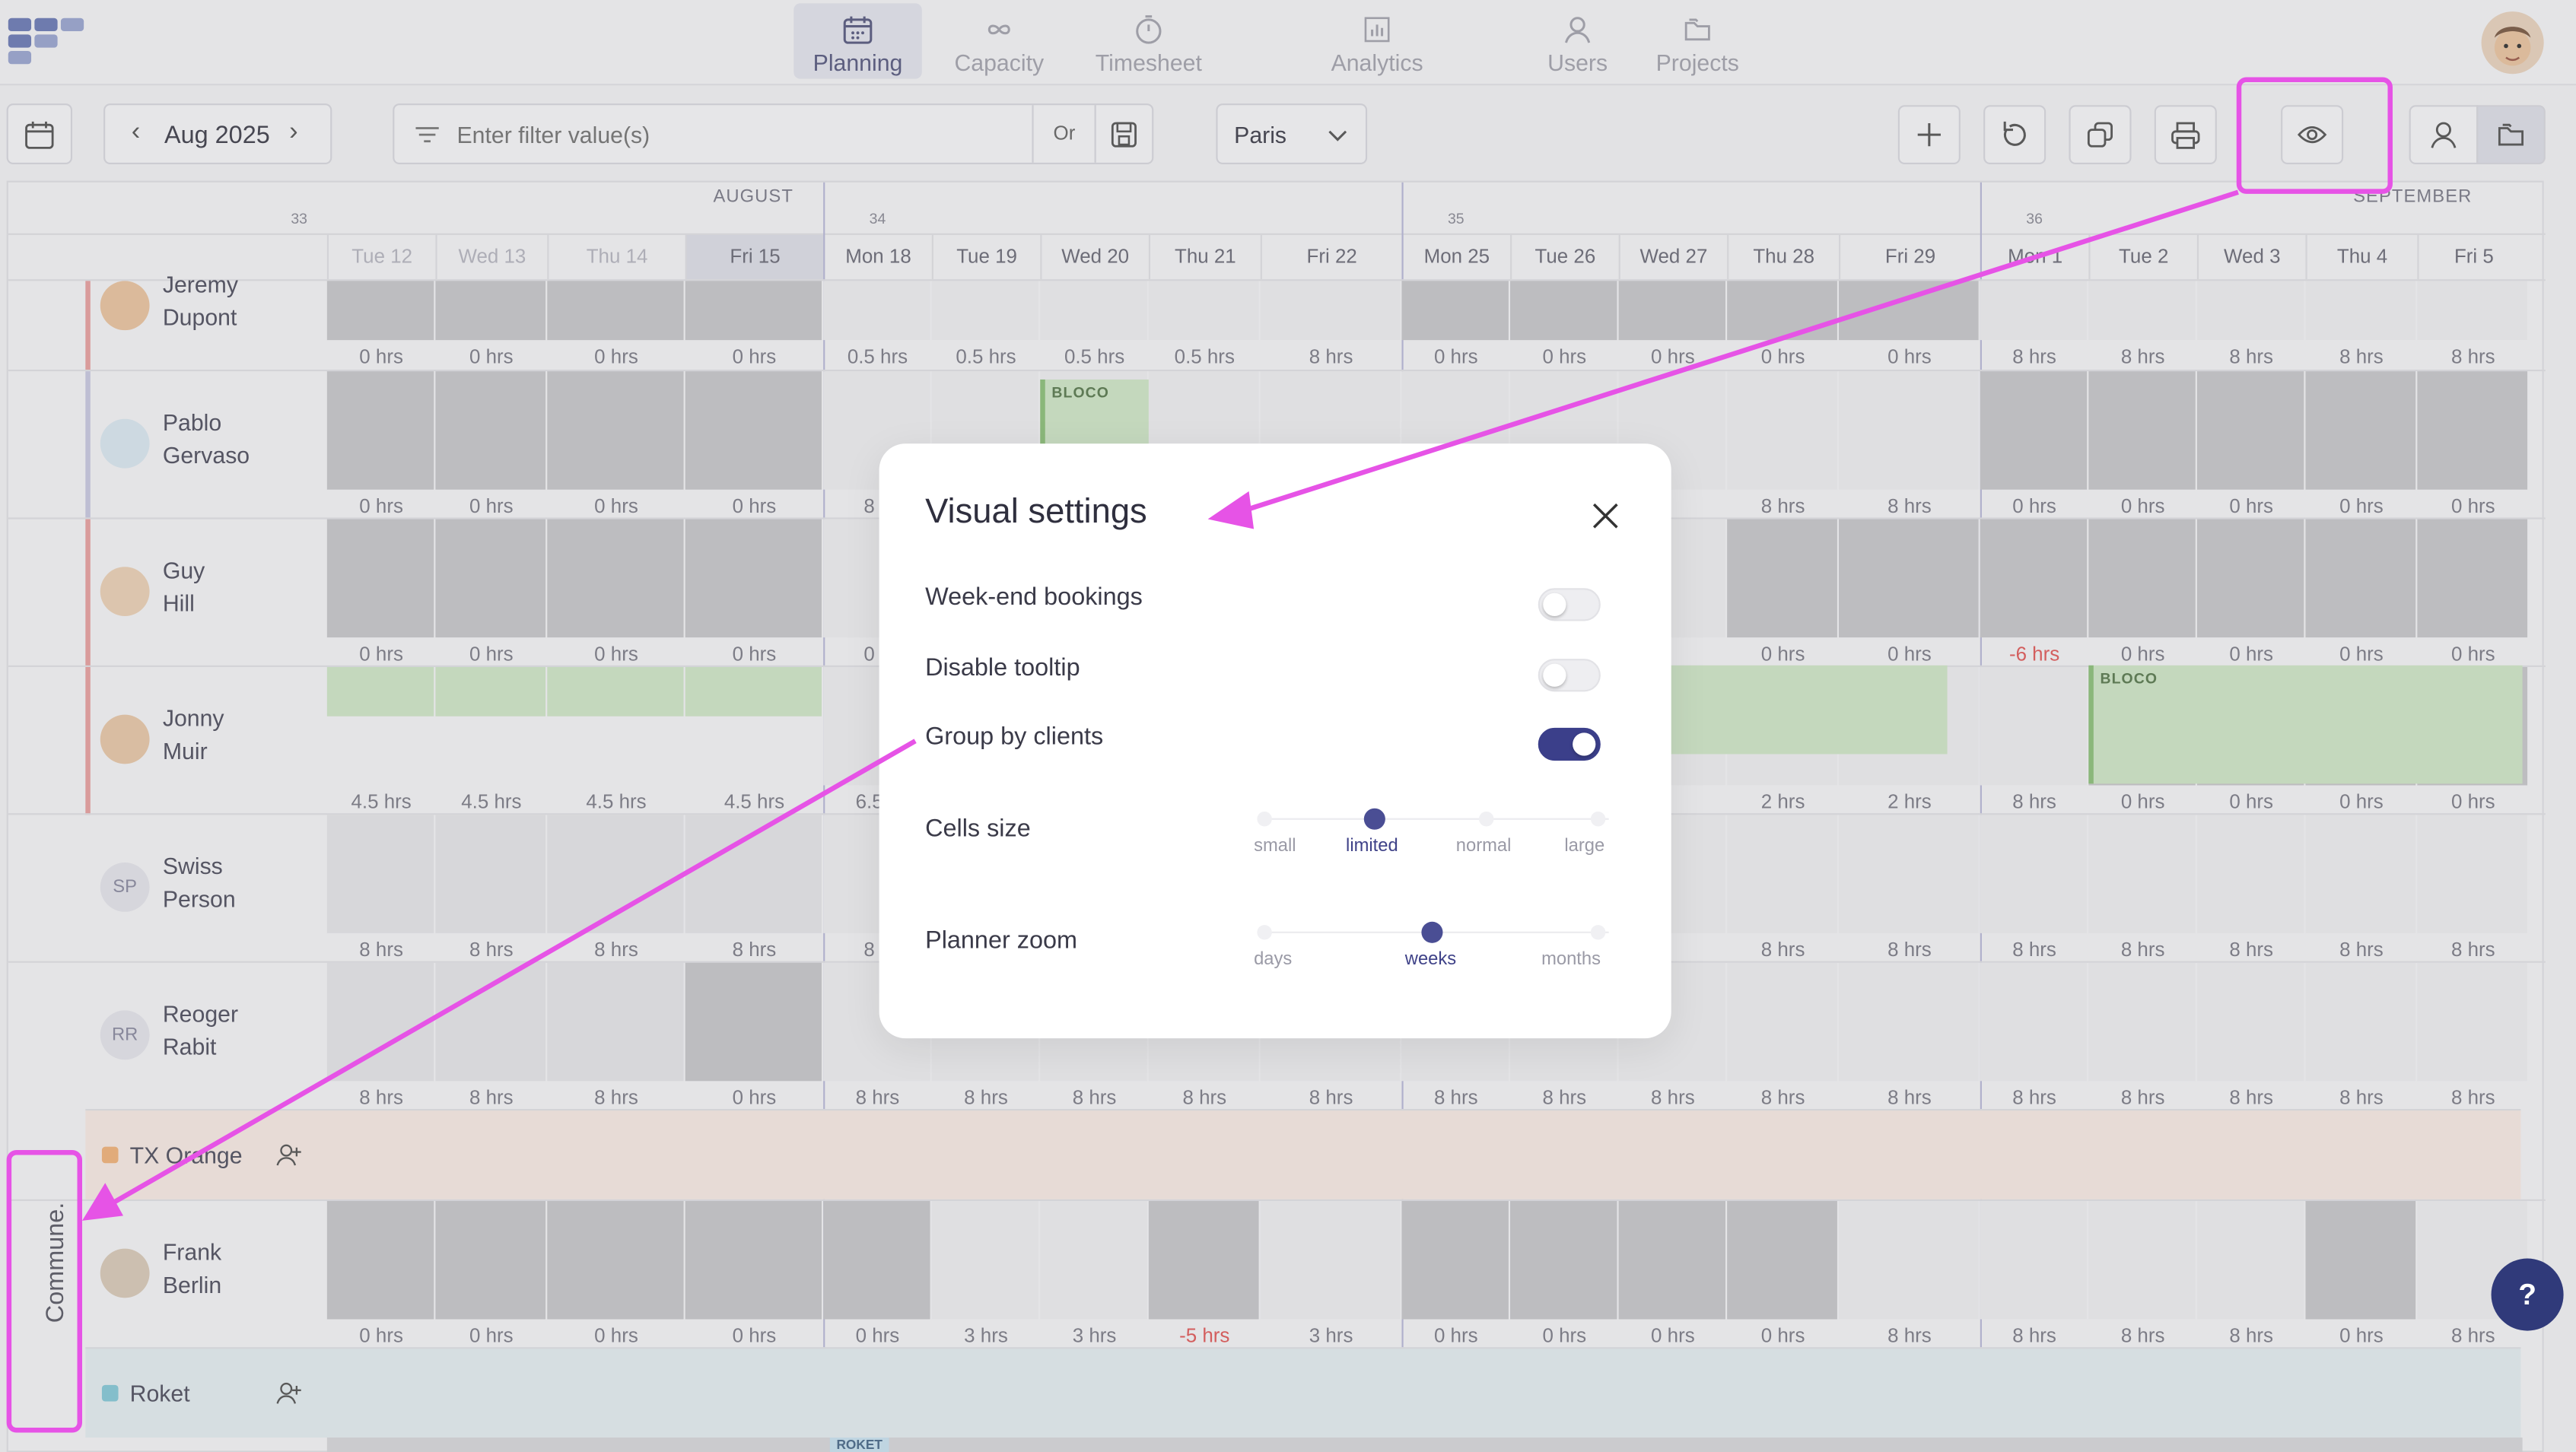 The width and height of the screenshot is (2576, 1452). I want to click on month-label: Aug 2025, so click(217, 136).